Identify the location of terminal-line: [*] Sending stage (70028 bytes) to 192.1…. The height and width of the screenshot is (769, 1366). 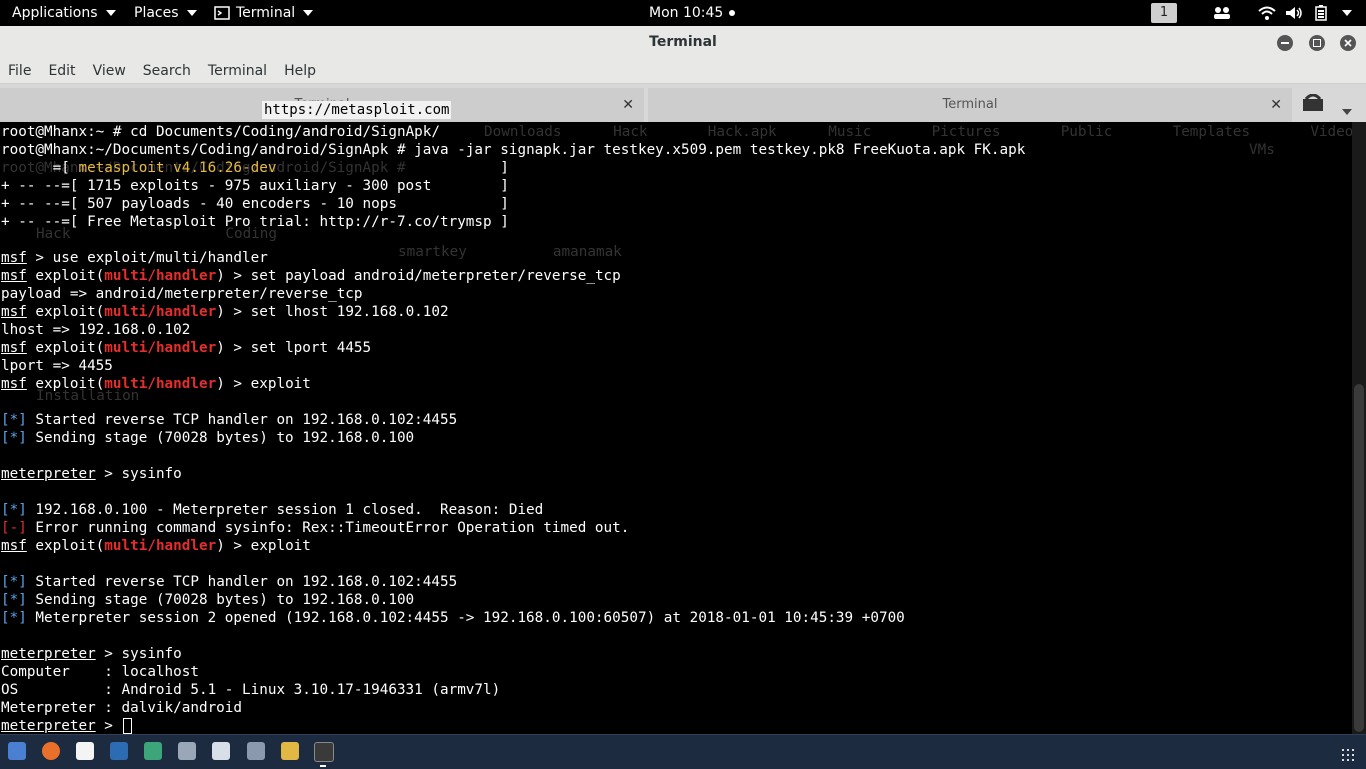
(207, 438).